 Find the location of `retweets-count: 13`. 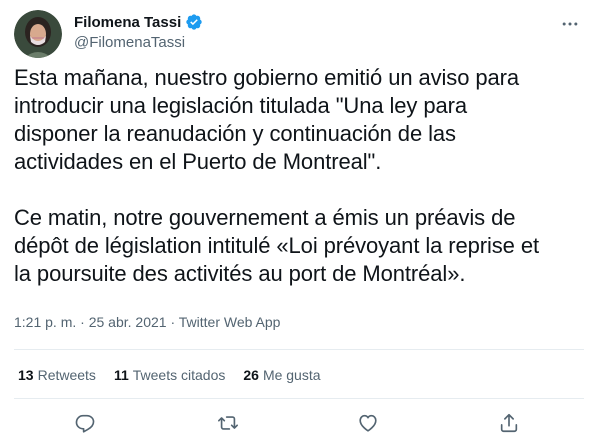

retweets-count: 13 is located at coordinates (26, 375).